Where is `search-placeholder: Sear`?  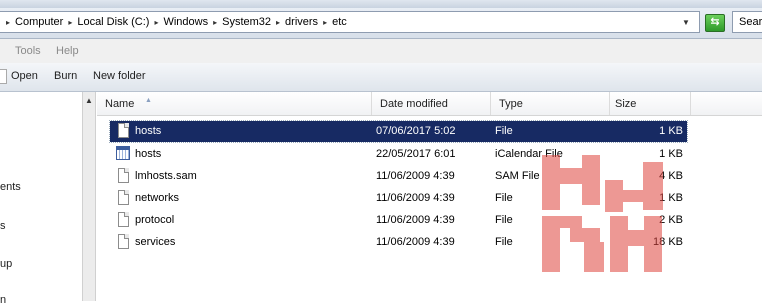 search-placeholder: Sear is located at coordinates (750, 22).